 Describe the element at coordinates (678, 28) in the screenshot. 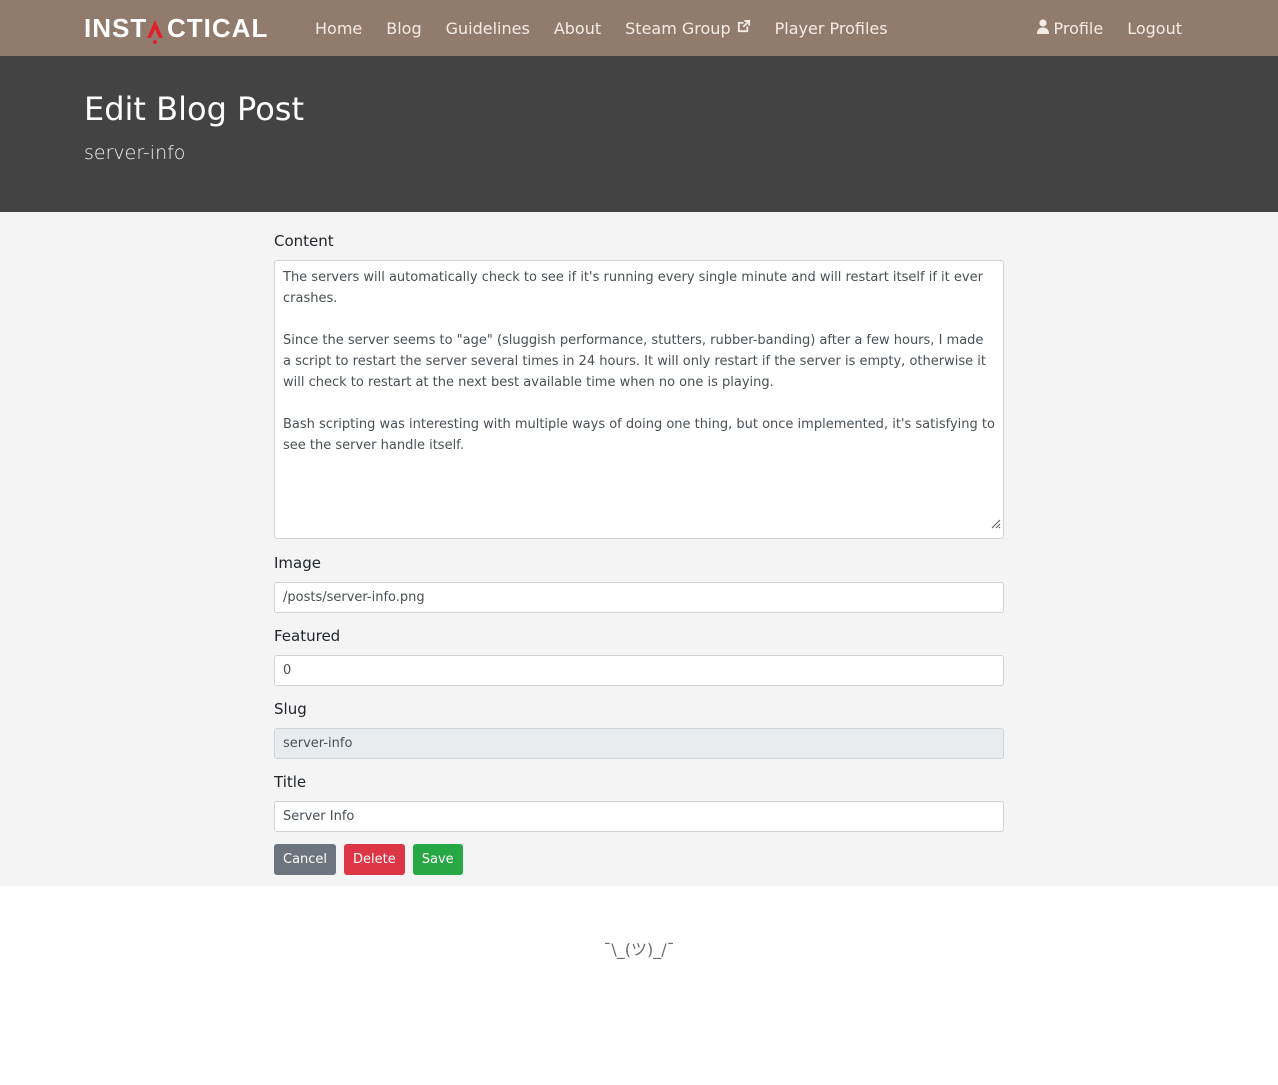

I see `nav-link-label: Steam Group` at that location.